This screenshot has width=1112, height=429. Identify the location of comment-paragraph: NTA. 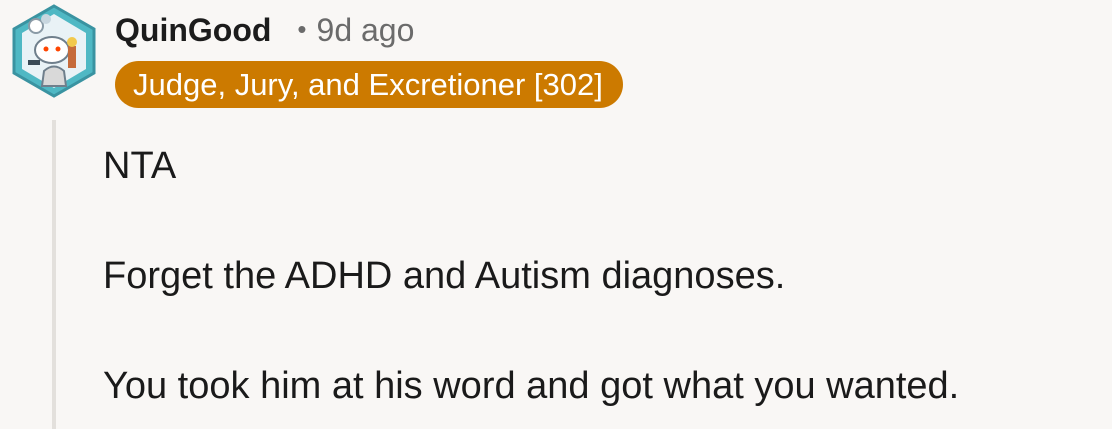
(140, 166).